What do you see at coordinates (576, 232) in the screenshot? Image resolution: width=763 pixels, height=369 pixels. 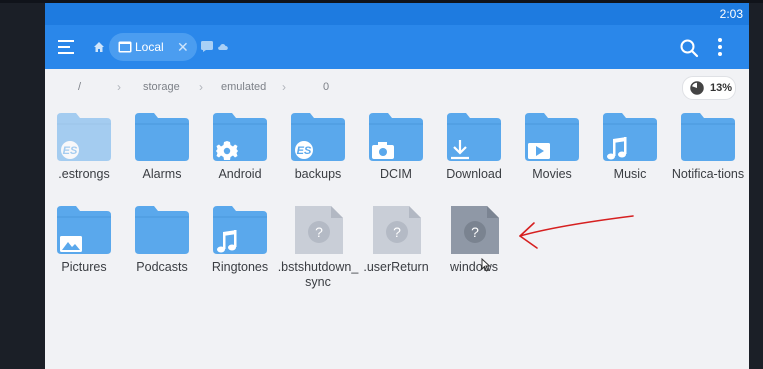 I see `annotation-arrow` at bounding box center [576, 232].